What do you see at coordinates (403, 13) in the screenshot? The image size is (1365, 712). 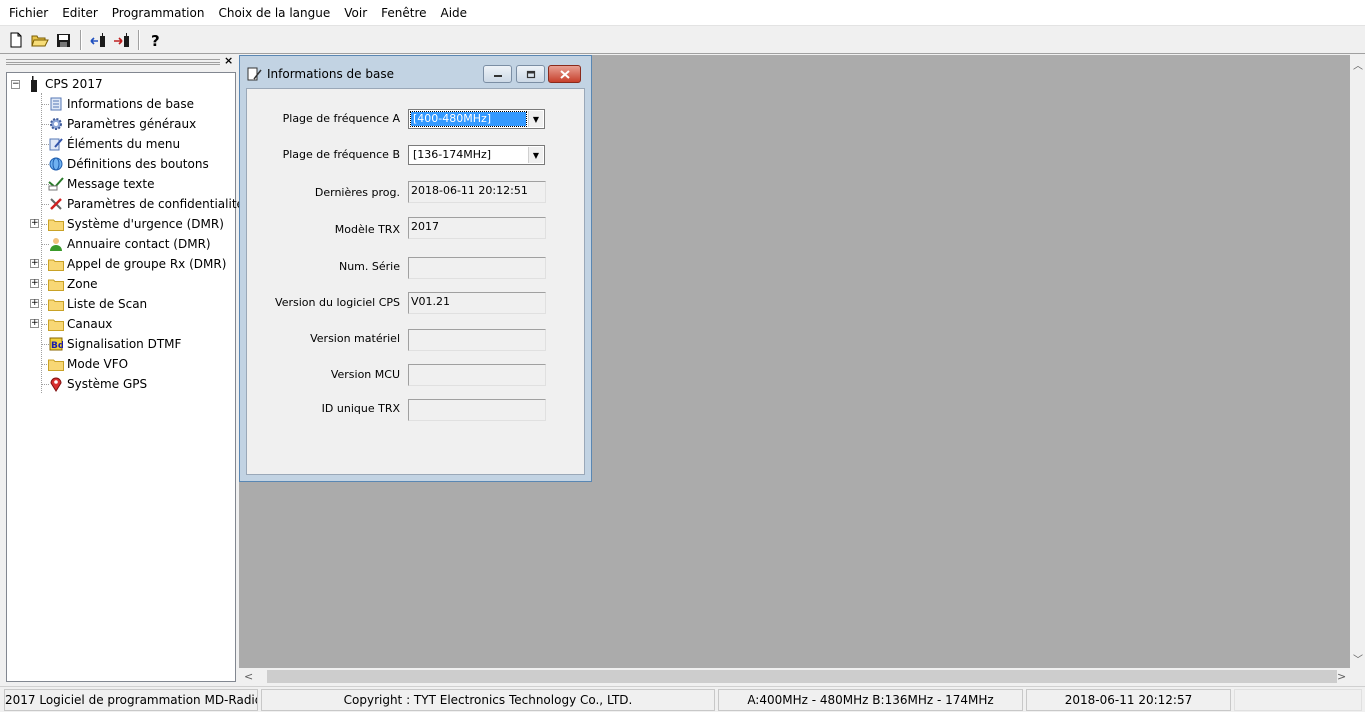 I see `menu-fenetre: Fenêtre` at bounding box center [403, 13].